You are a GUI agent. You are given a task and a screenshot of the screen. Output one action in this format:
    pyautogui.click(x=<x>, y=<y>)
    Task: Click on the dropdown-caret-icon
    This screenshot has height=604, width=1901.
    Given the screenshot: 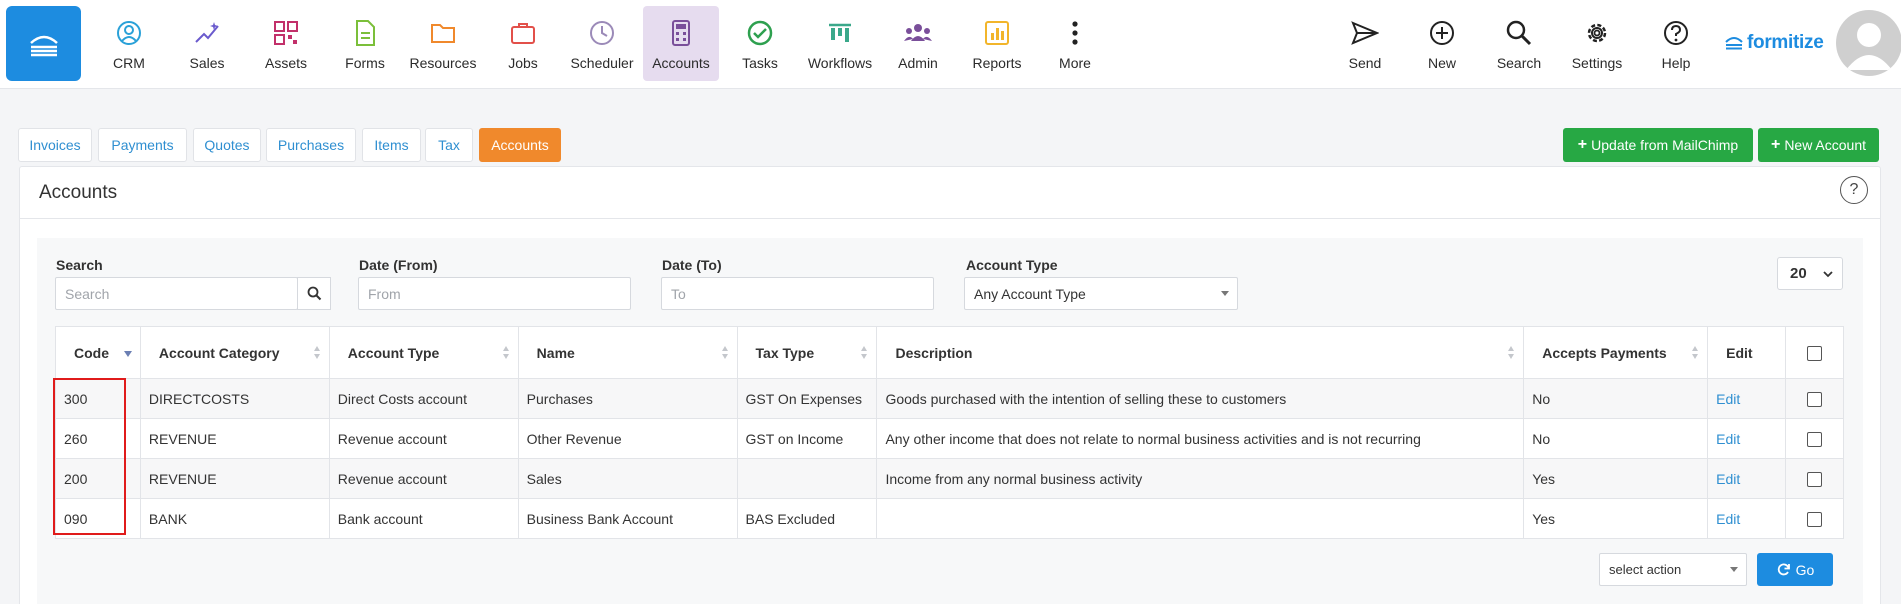 What is the action you would take?
    pyautogui.click(x=1225, y=293)
    